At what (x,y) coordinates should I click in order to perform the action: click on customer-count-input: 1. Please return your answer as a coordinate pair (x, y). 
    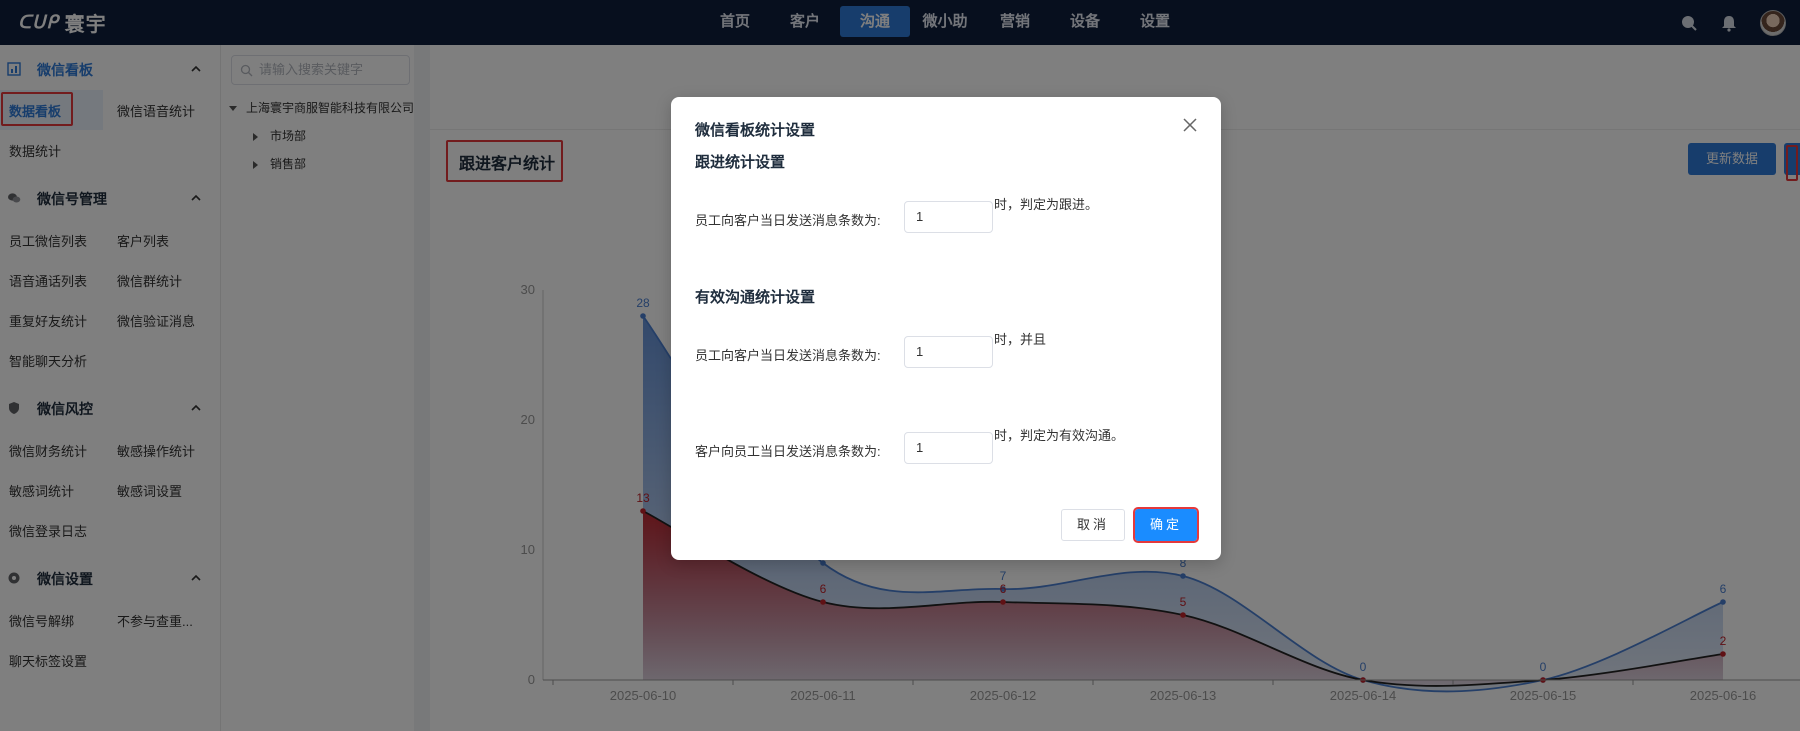
    Looking at the image, I should click on (948, 448).